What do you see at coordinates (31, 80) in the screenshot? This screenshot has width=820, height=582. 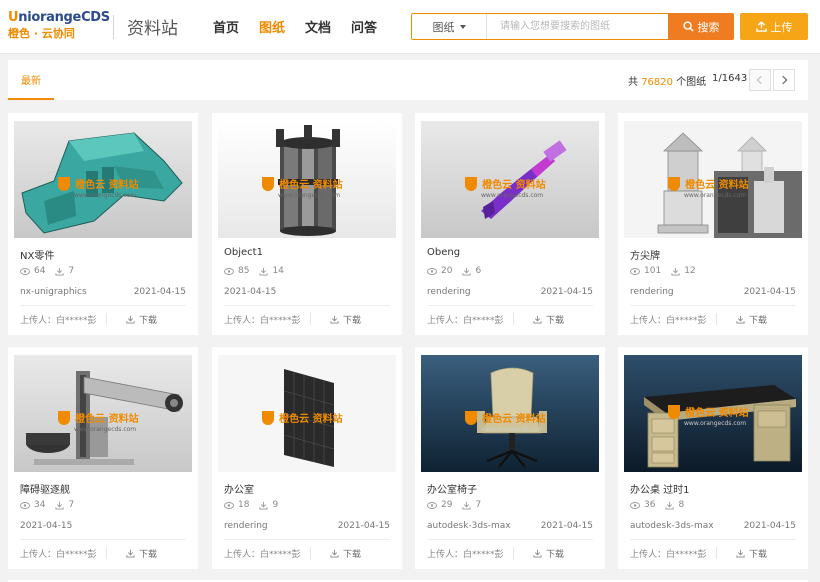 I see `tab-latest: 最新` at bounding box center [31, 80].